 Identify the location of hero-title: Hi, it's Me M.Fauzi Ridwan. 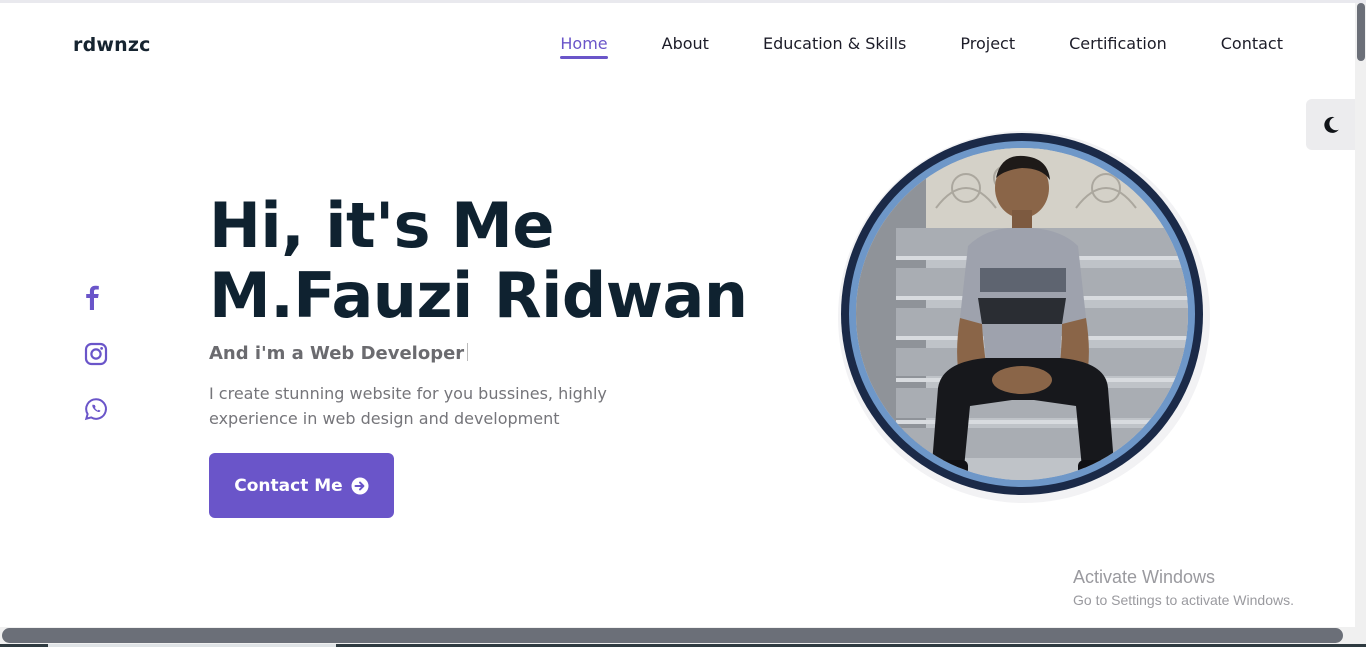
(478, 261).